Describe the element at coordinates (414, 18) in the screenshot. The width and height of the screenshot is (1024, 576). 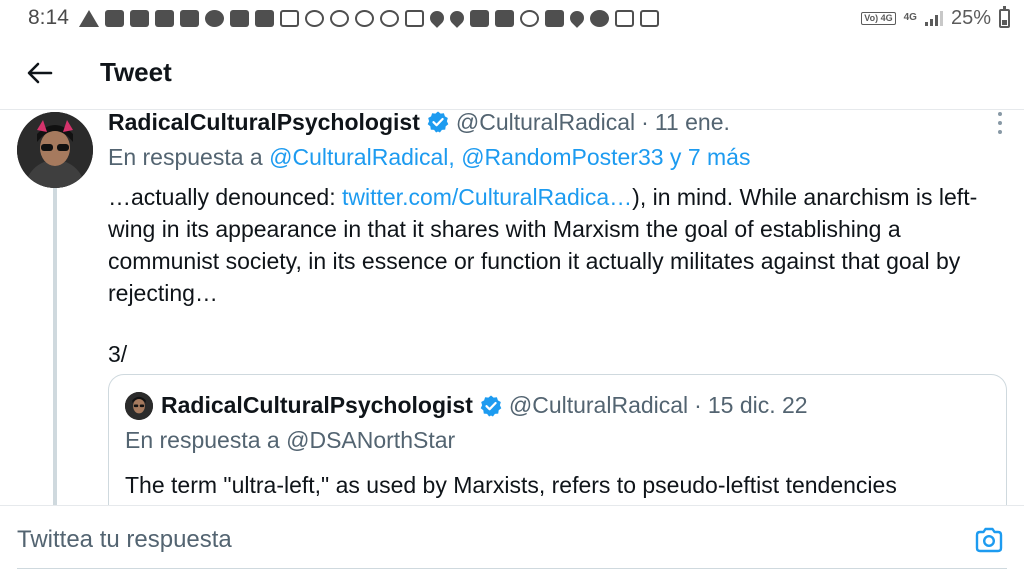
I see `gmail-icon` at that location.